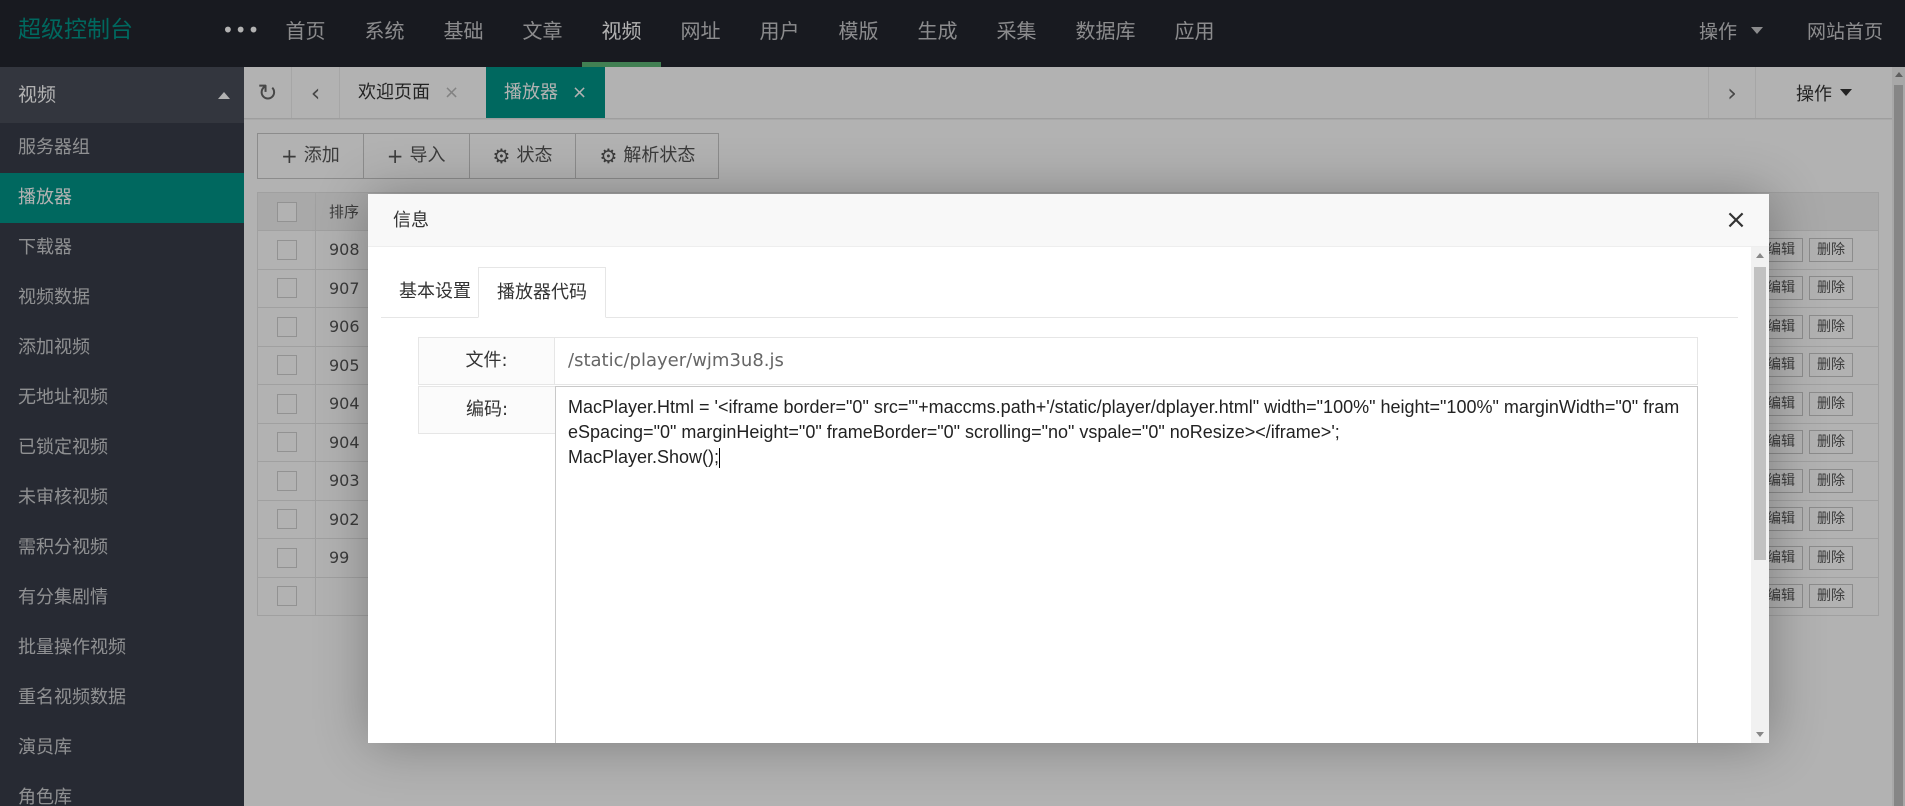  What do you see at coordinates (542, 292) in the screenshot?
I see `tab-player-code: 播放器代码` at bounding box center [542, 292].